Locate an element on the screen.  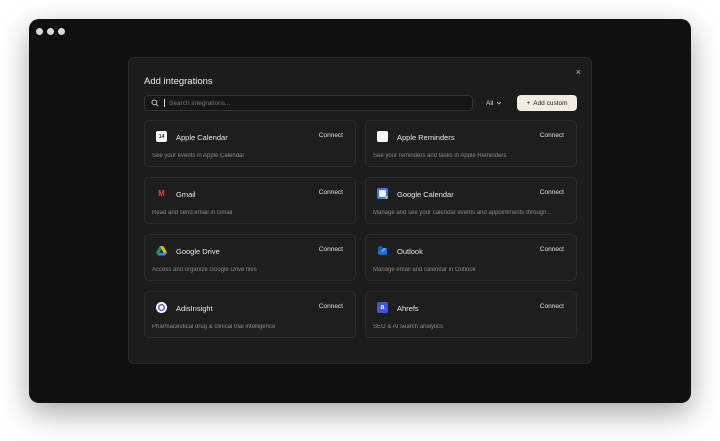
window-minimize-dot is located at coordinates (50, 31).